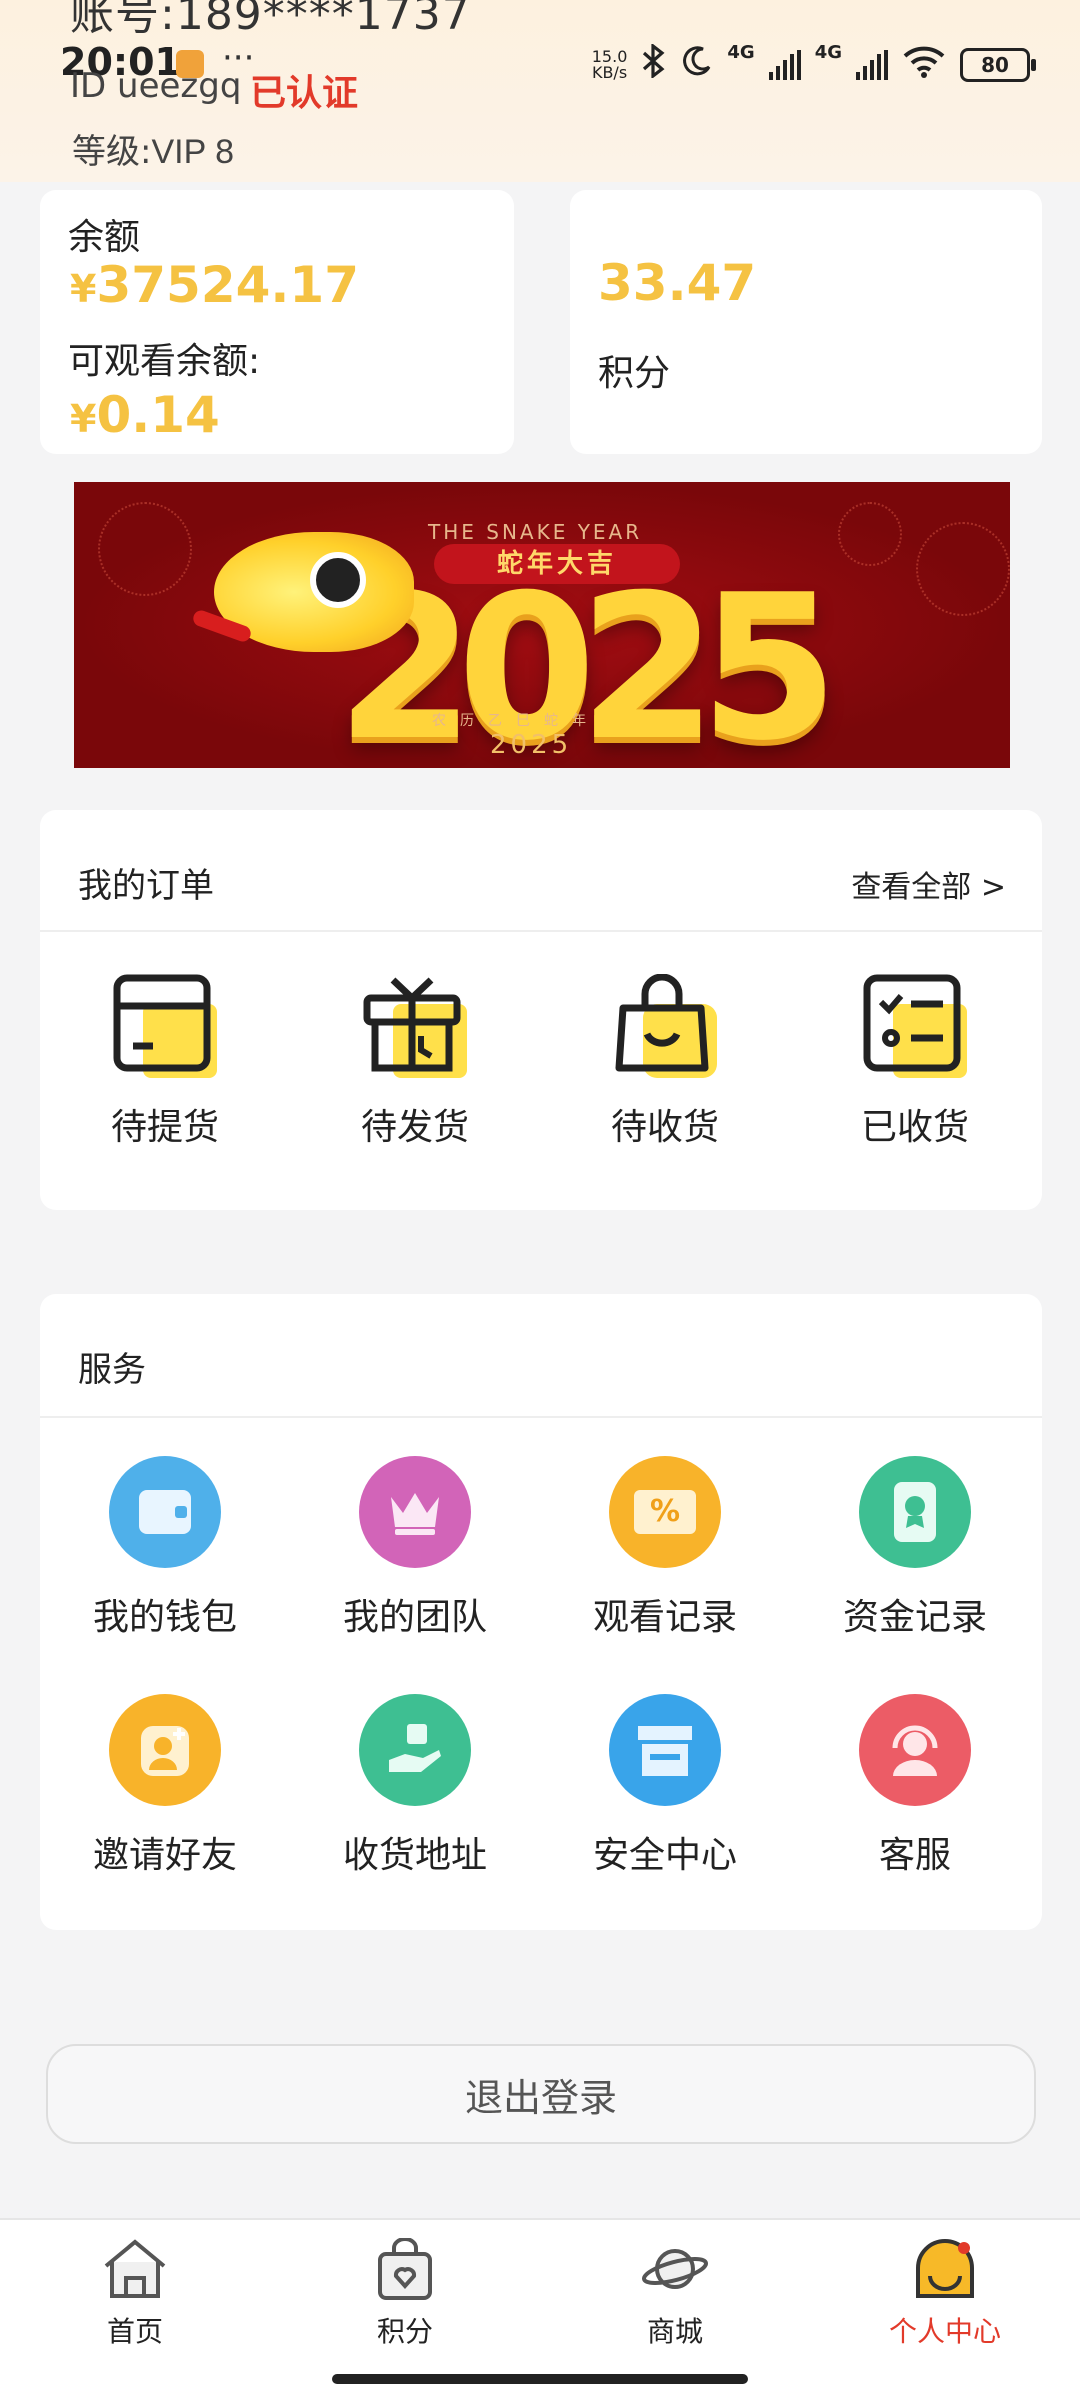 The height and width of the screenshot is (2400, 1080). I want to click on service-invite-friends: 邀请好友, so click(165, 1786).